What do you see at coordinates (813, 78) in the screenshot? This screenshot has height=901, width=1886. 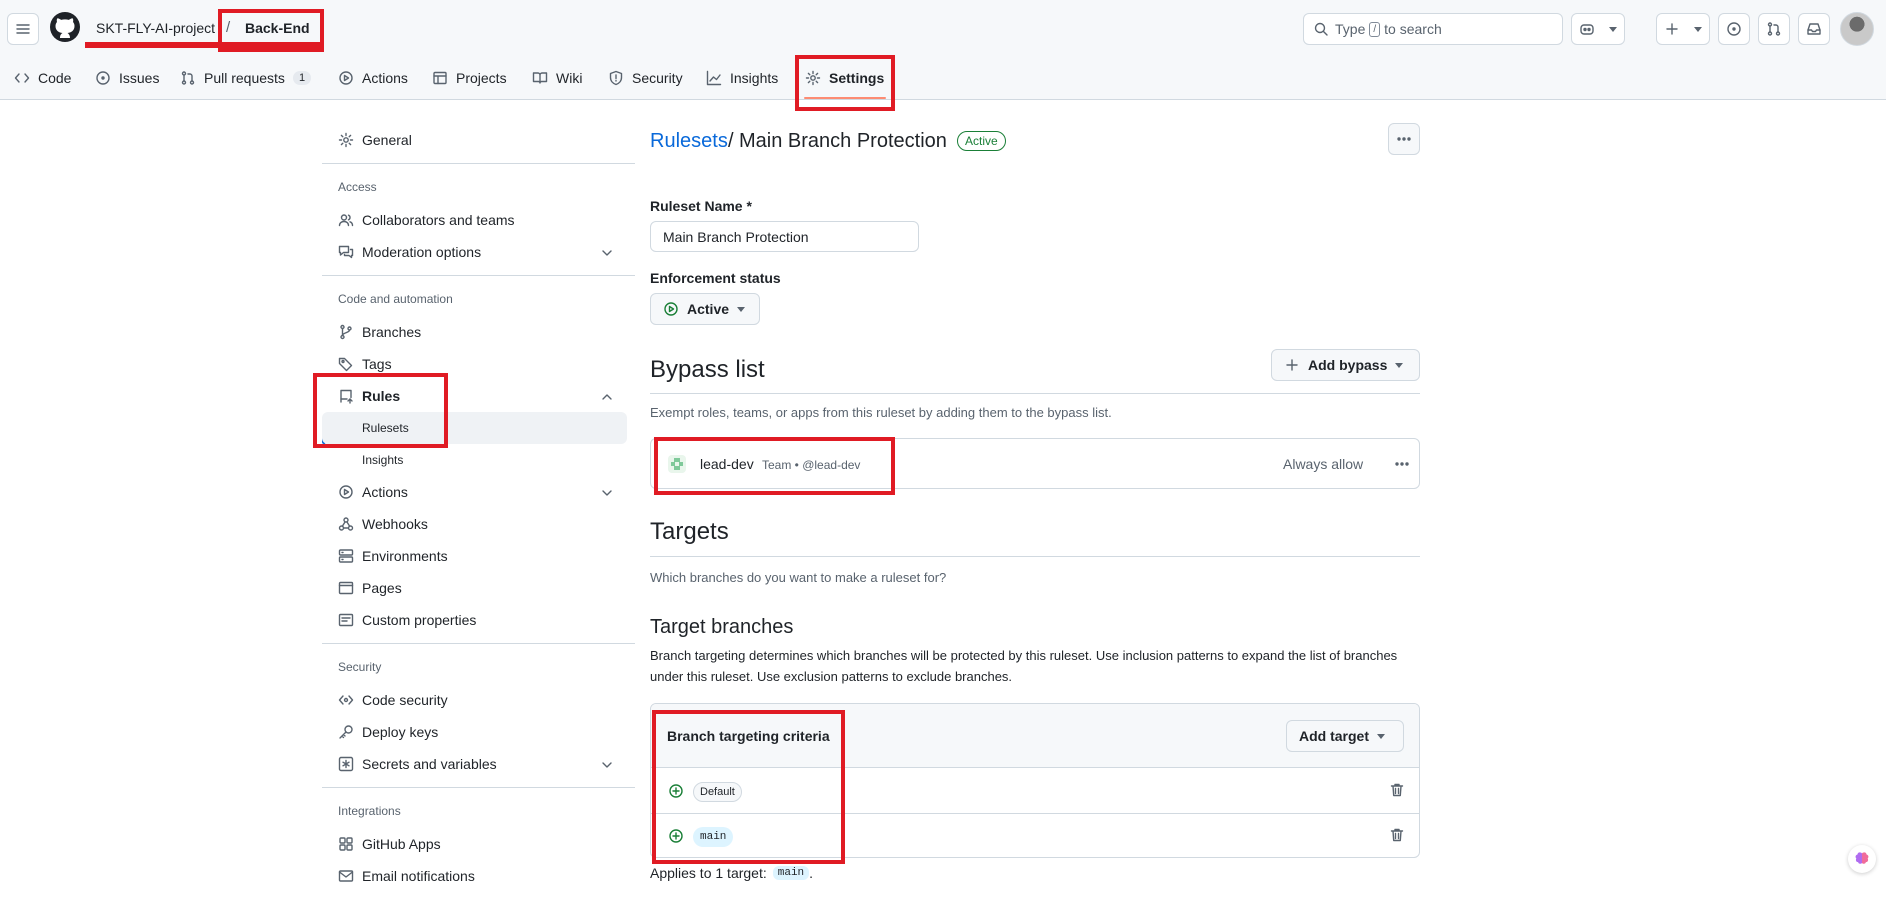 I see `gear-icon` at bounding box center [813, 78].